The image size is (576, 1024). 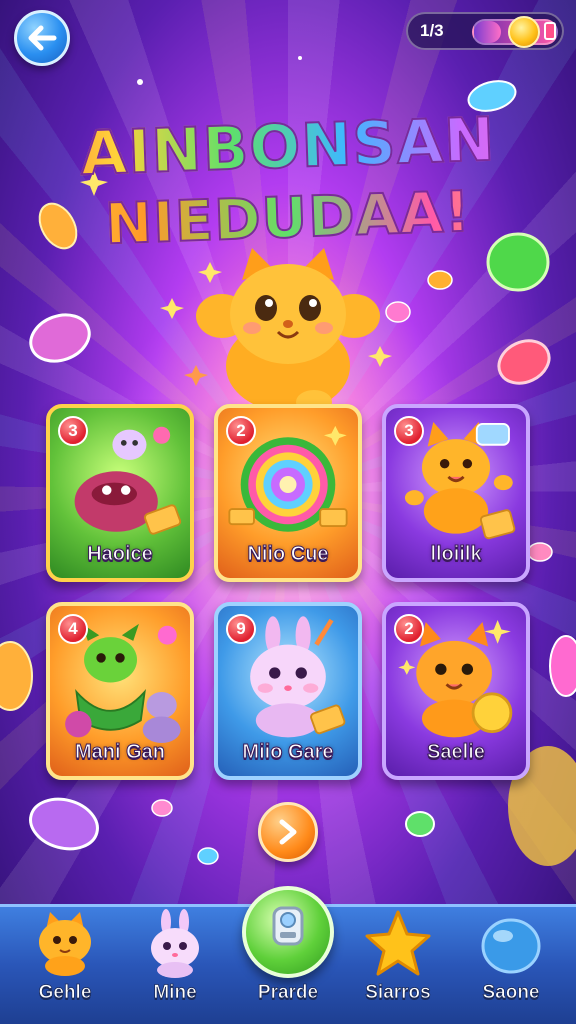 I want to click on card-label: Niio Cue, so click(x=288, y=554).